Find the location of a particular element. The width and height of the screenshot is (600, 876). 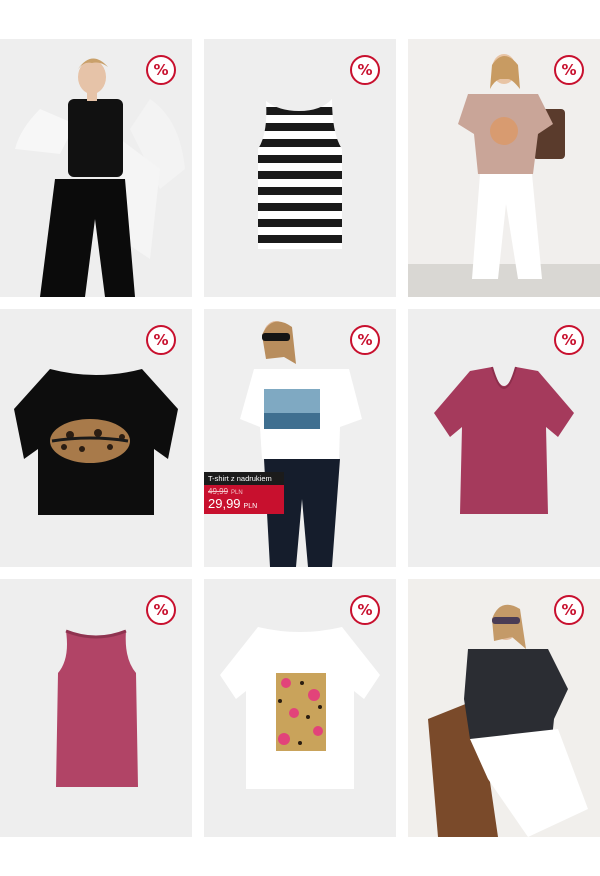

product-card-5: % T-shirt z nadrukiem 49,99 PLN 29,99 PLN is located at coordinates (300, 438).